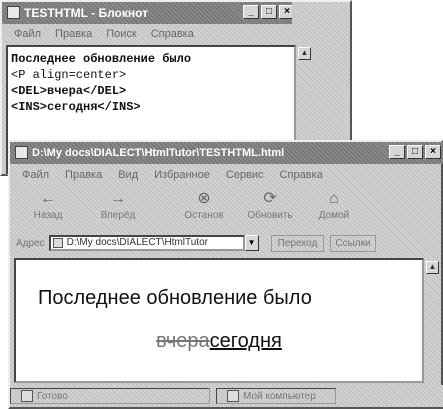  Describe the element at coordinates (110, 396) in the screenshot. I see `status-left-panel: Готово` at that location.